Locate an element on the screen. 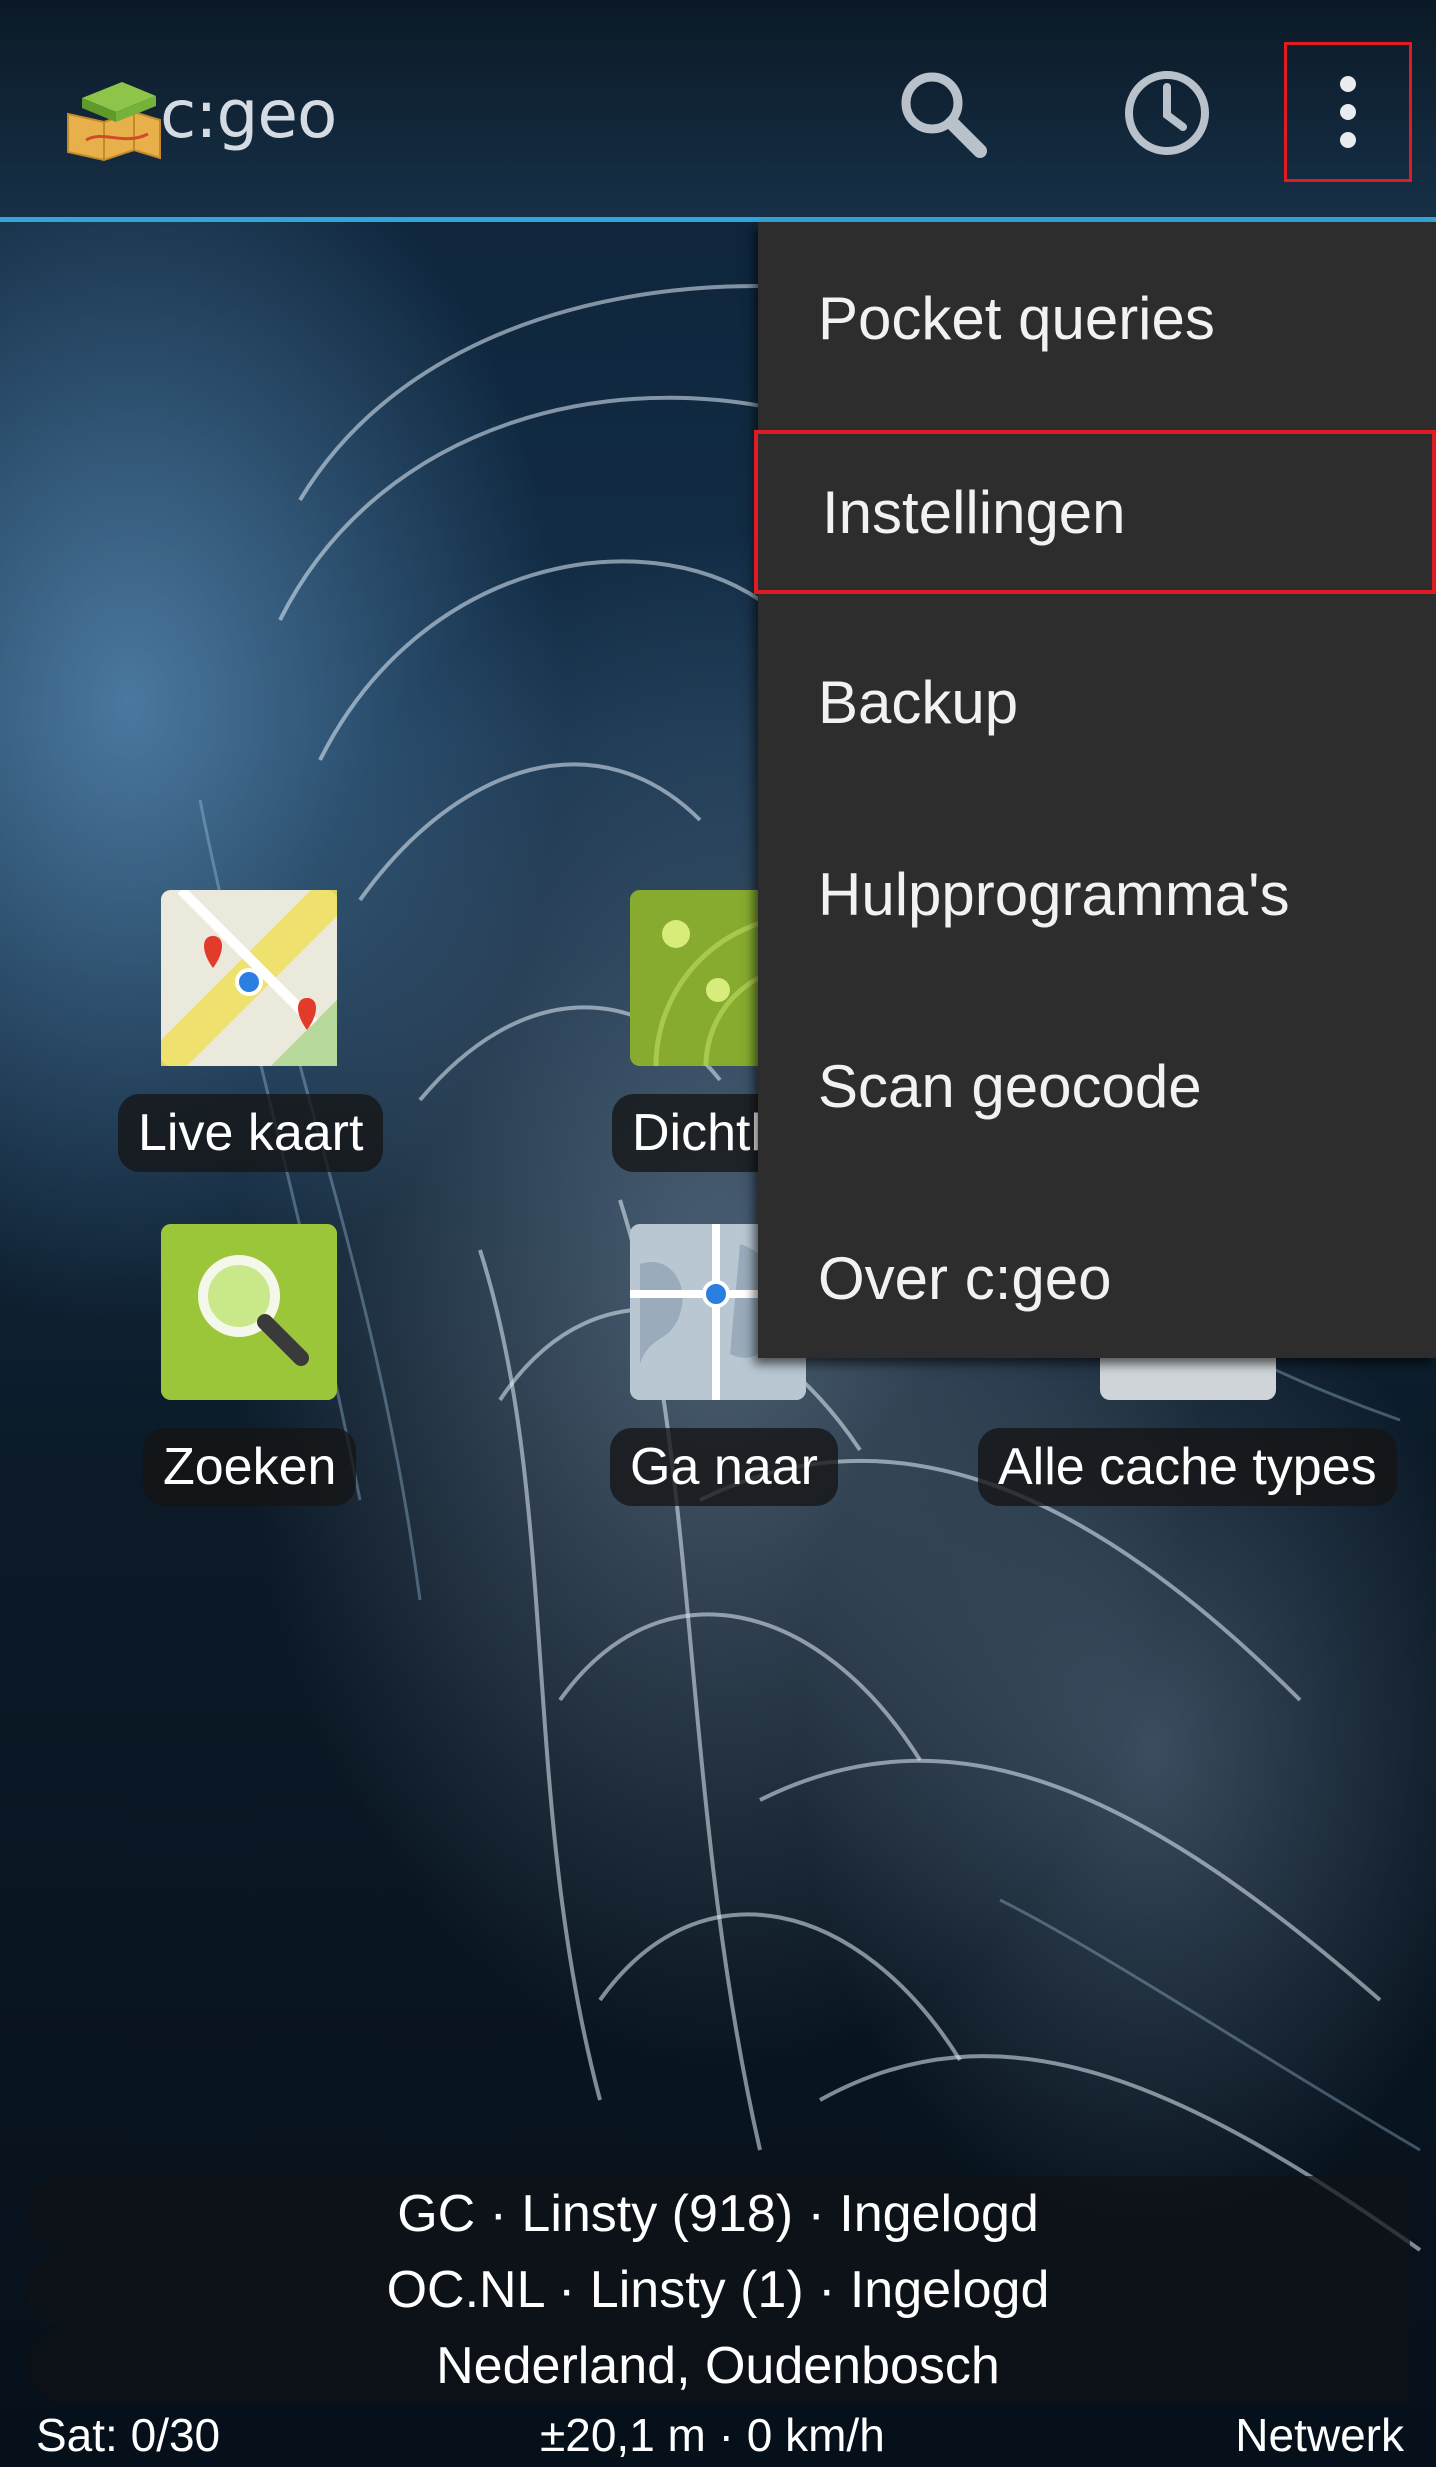  menu-item-scan-geocode: Scan geocode is located at coordinates (1097, 1086).